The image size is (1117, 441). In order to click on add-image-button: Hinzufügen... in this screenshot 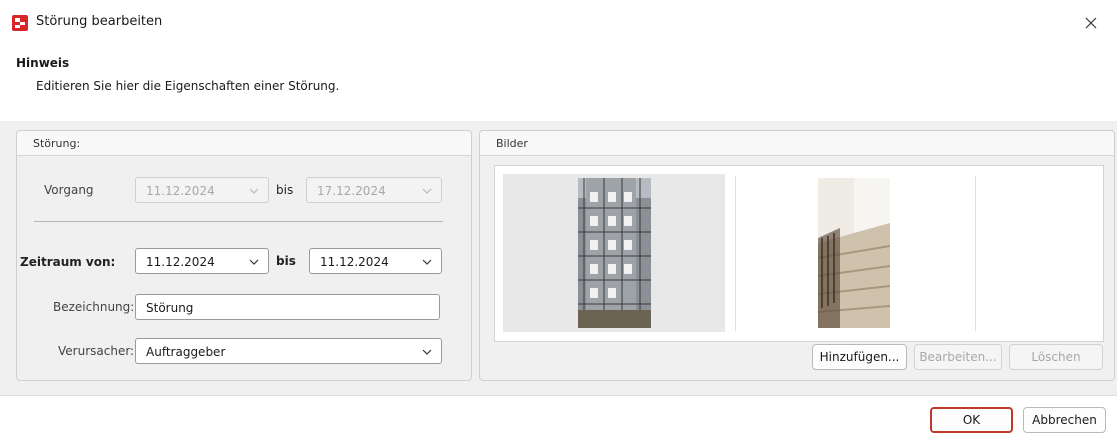, I will do `click(859, 357)`.